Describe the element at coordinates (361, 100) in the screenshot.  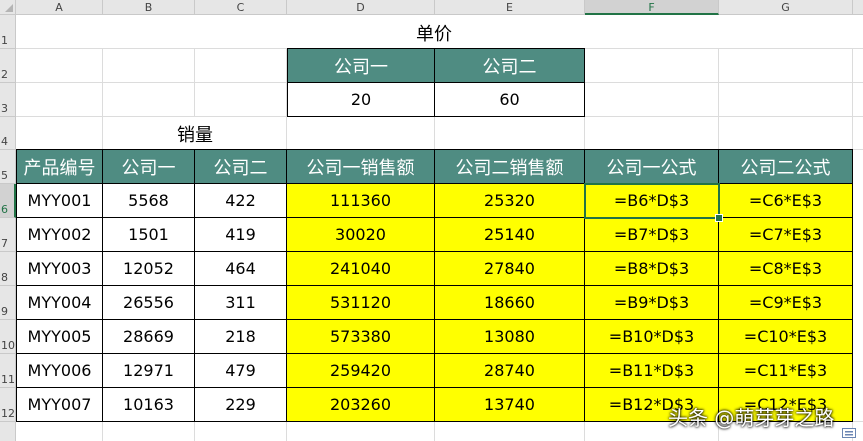
I see `price-value-company1: 20` at that location.